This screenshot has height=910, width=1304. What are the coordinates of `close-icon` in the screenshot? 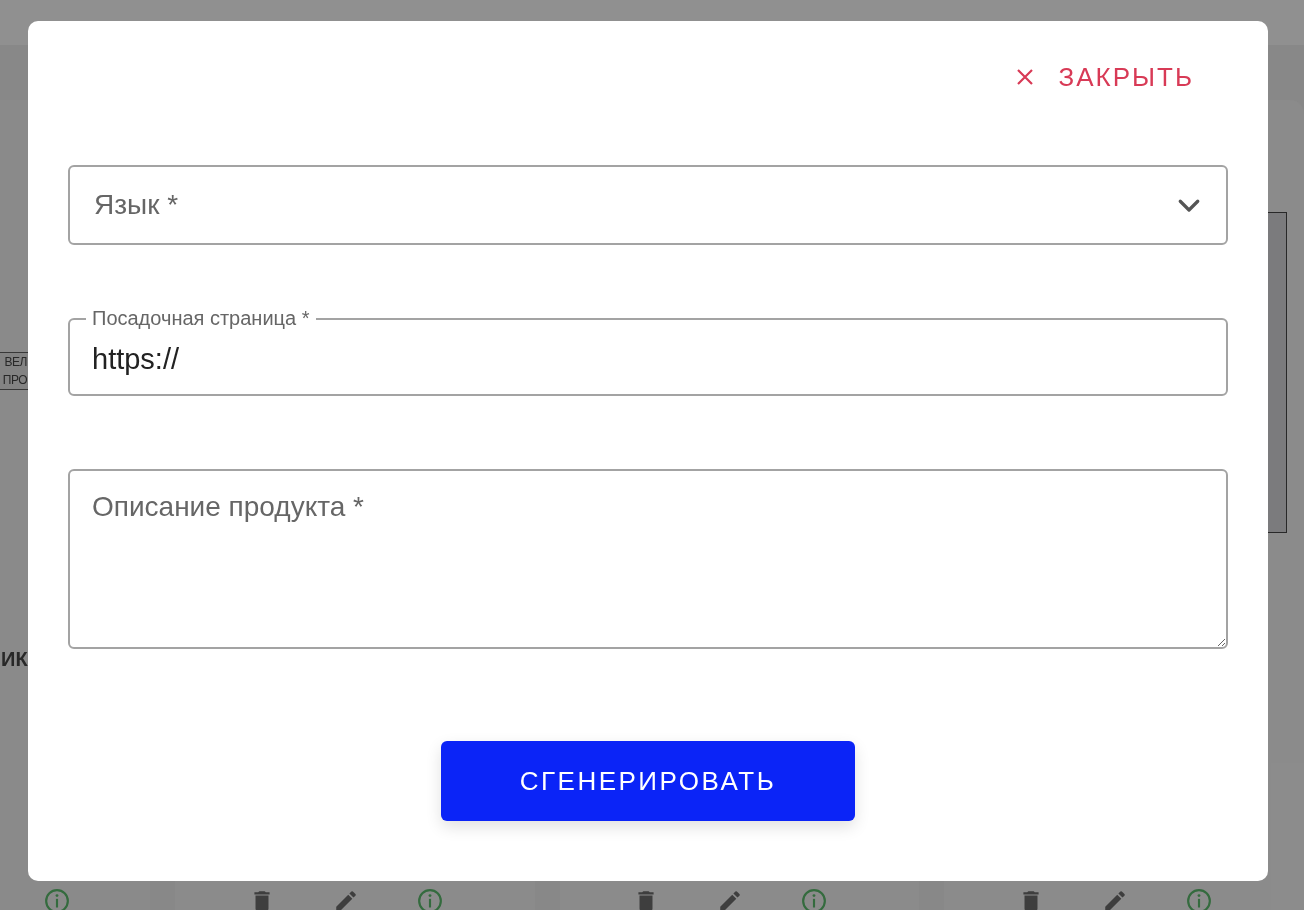 It's located at (1024, 77).